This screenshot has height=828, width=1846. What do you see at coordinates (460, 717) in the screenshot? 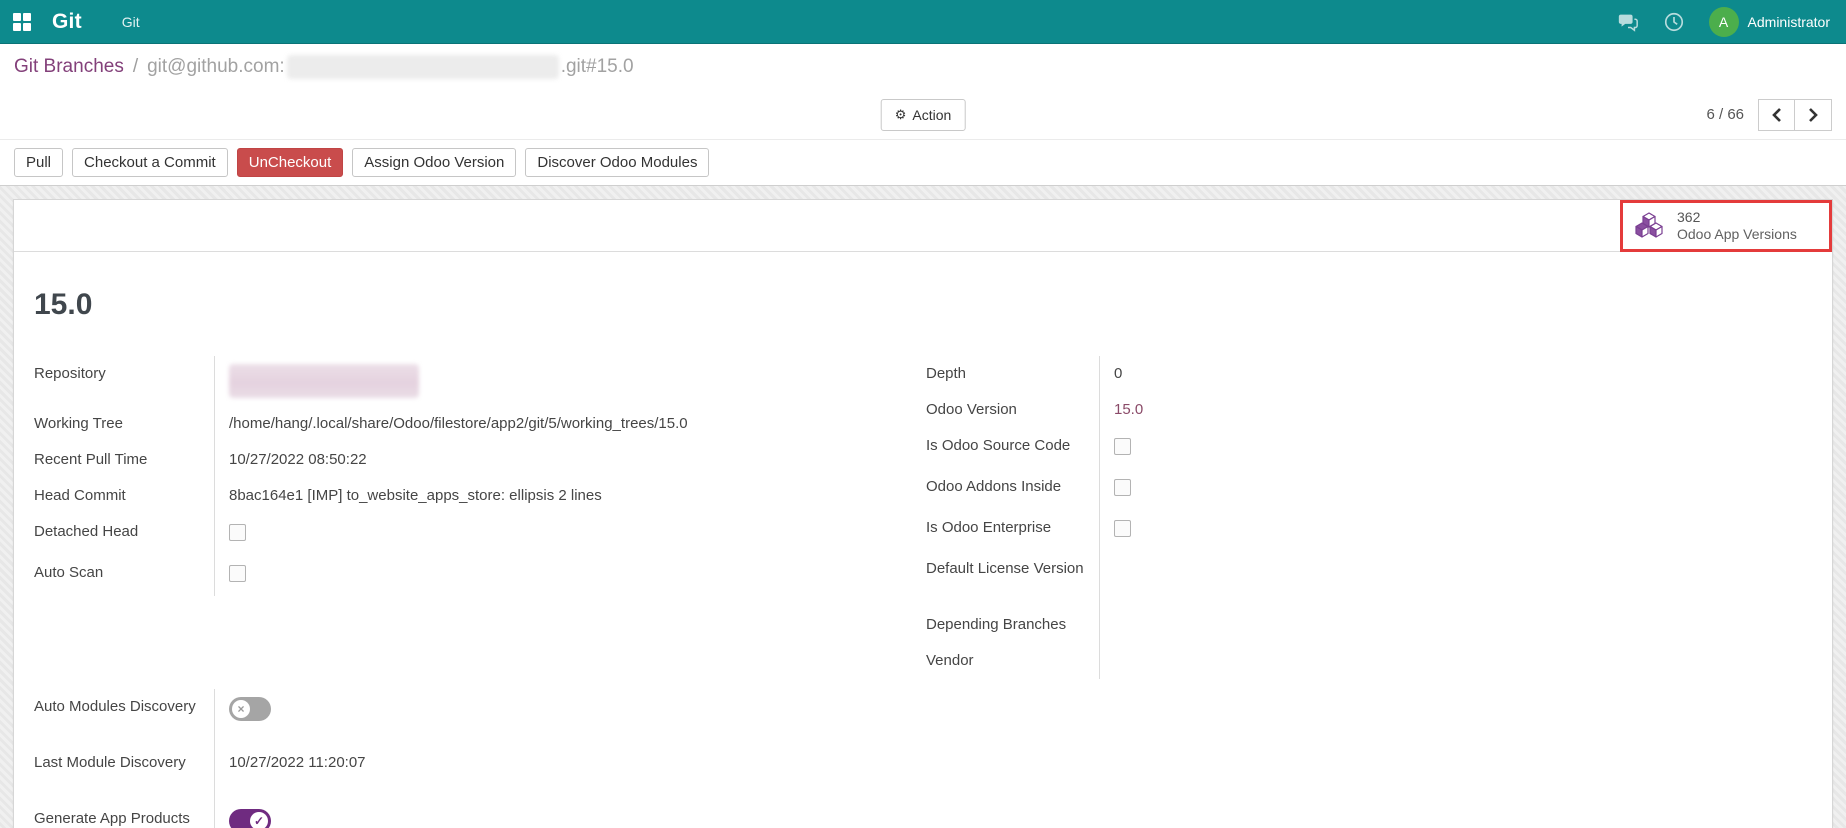
I see `field-row-auto-modules-discovery: Auto Modules Discovery ×` at bounding box center [460, 717].